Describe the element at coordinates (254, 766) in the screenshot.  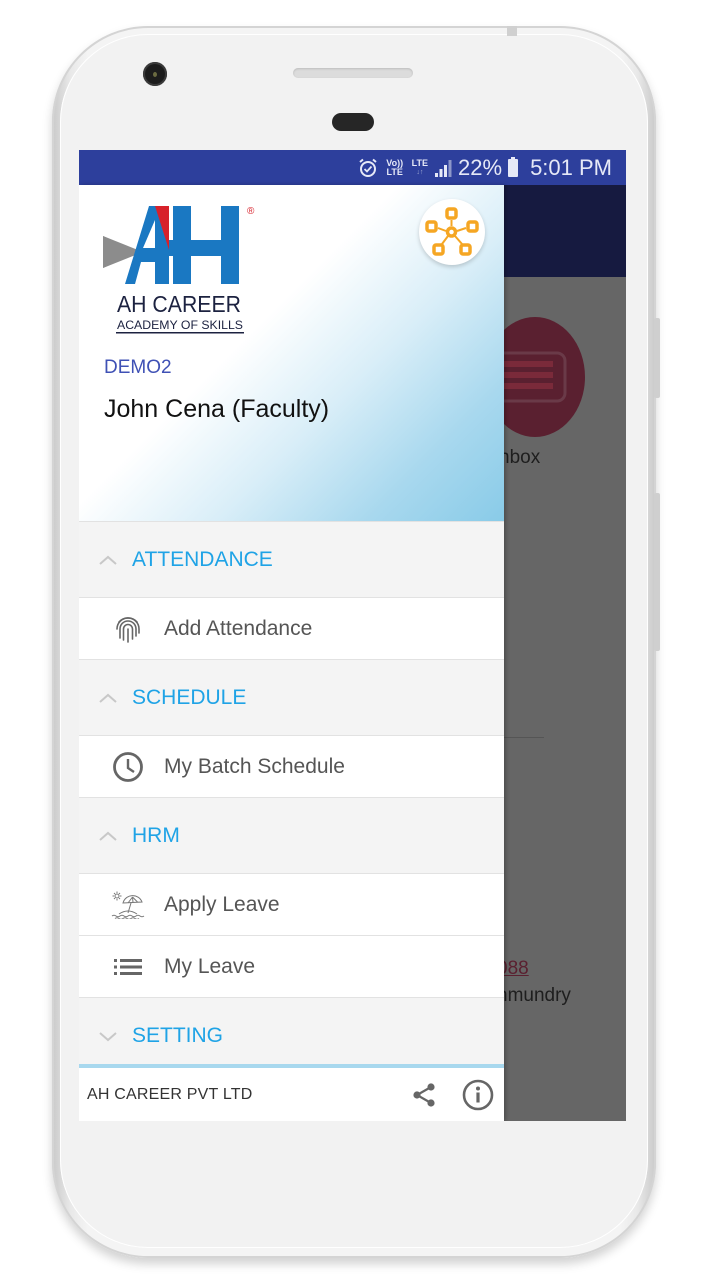
I see `menu-item-label: My Batch Schedule` at that location.